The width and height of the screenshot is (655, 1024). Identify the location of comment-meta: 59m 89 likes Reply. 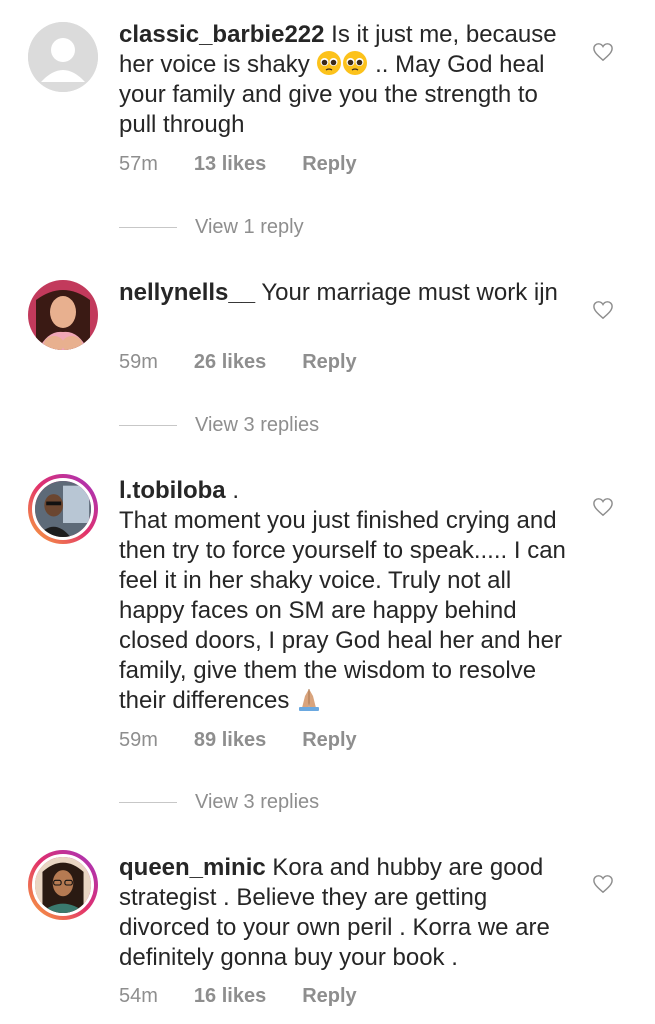
(238, 740).